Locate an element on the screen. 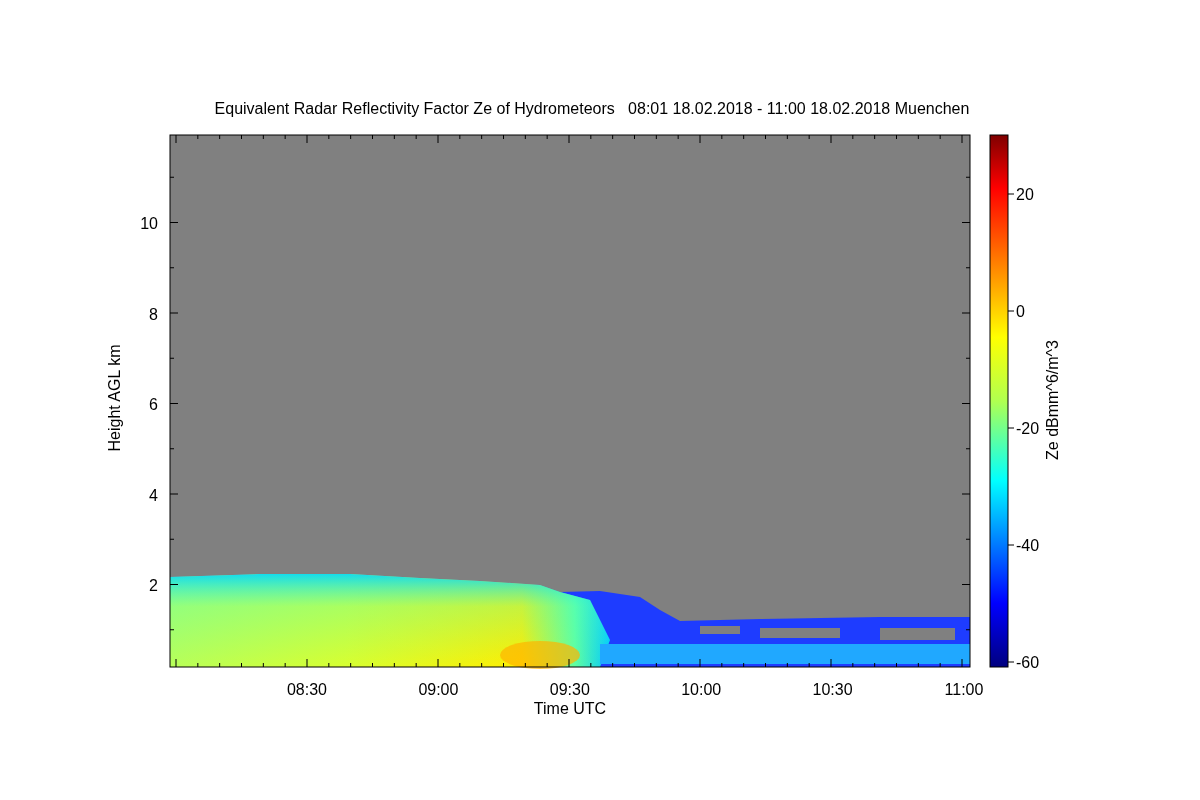 The image size is (1200, 800). colorbar-tick-label: -20 is located at coordinates (1028, 428).